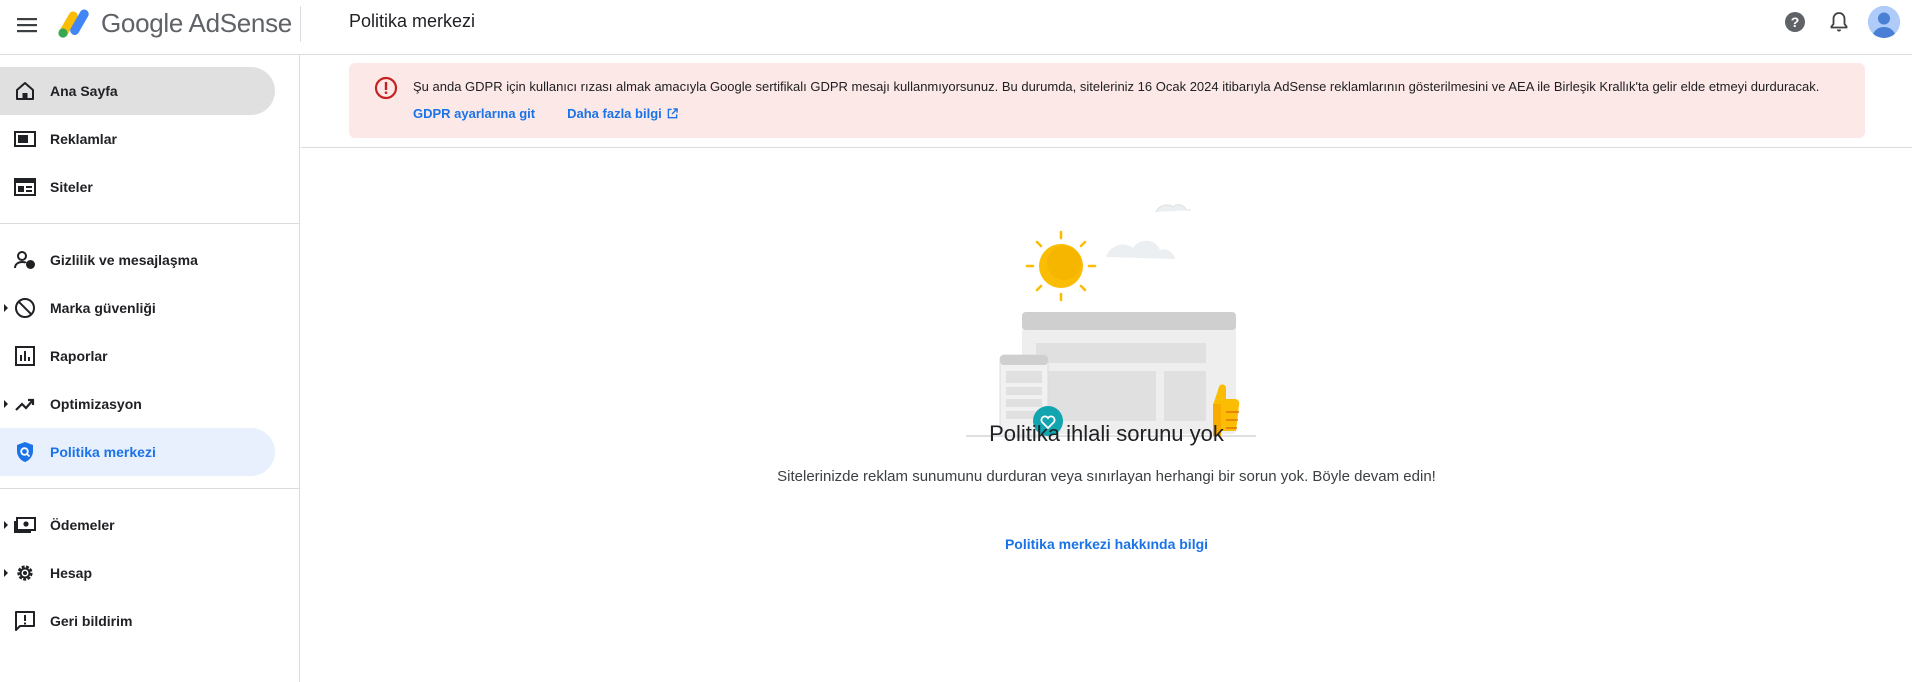 This screenshot has width=1912, height=682. Describe the element at coordinates (25, 404) in the screenshot. I see `trending-icon` at that location.